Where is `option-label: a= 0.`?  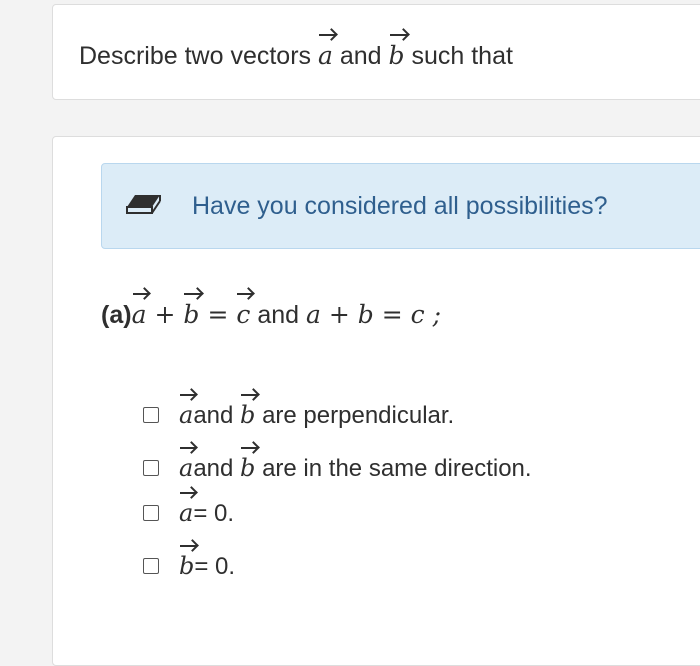 option-label: a= 0. is located at coordinates (207, 510).